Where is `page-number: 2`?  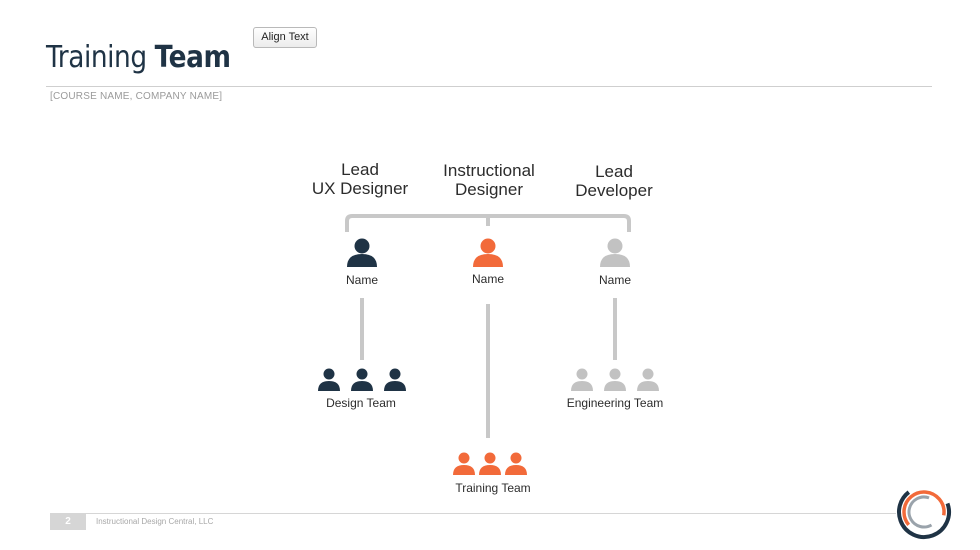
page-number: 2 is located at coordinates (68, 521).